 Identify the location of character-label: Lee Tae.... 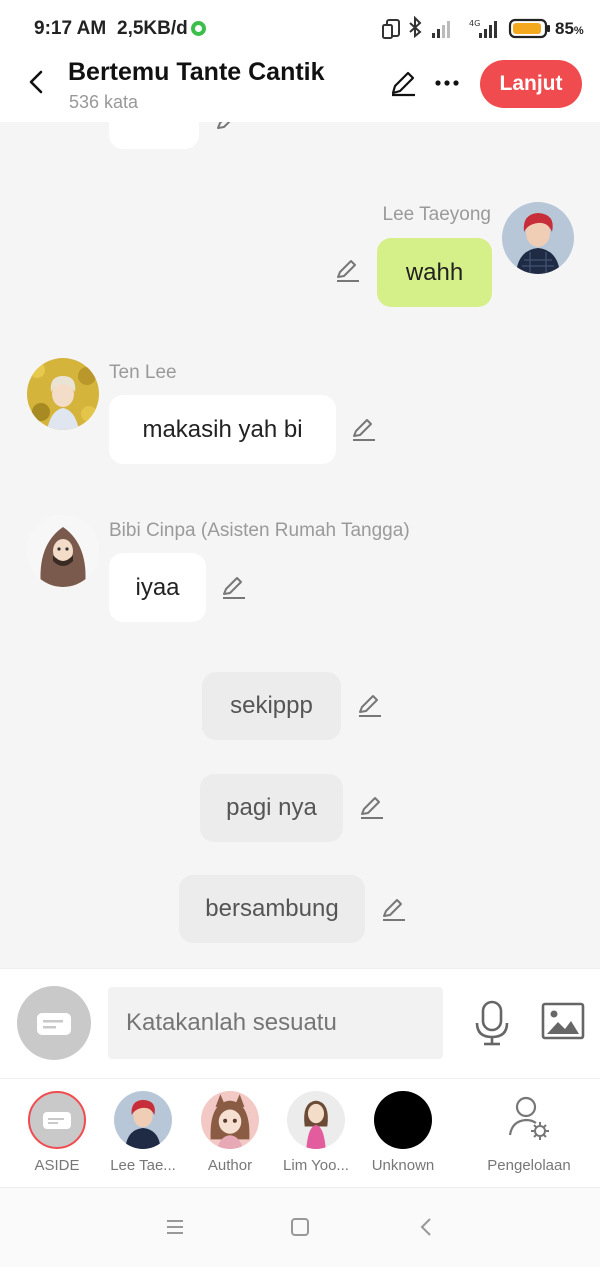
(143, 1165).